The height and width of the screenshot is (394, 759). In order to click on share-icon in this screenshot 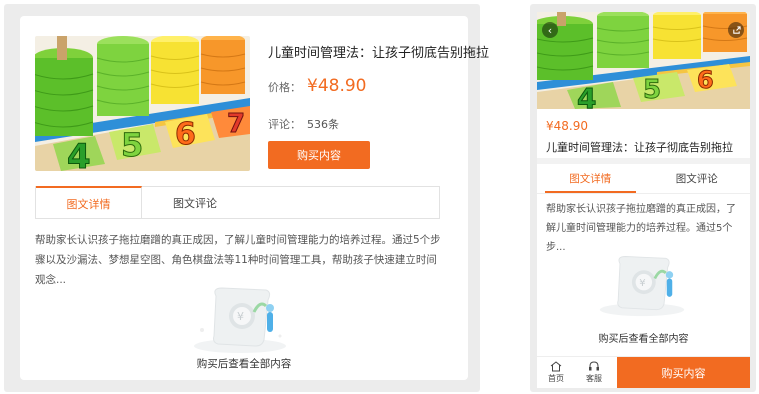, I will do `click(736, 30)`.